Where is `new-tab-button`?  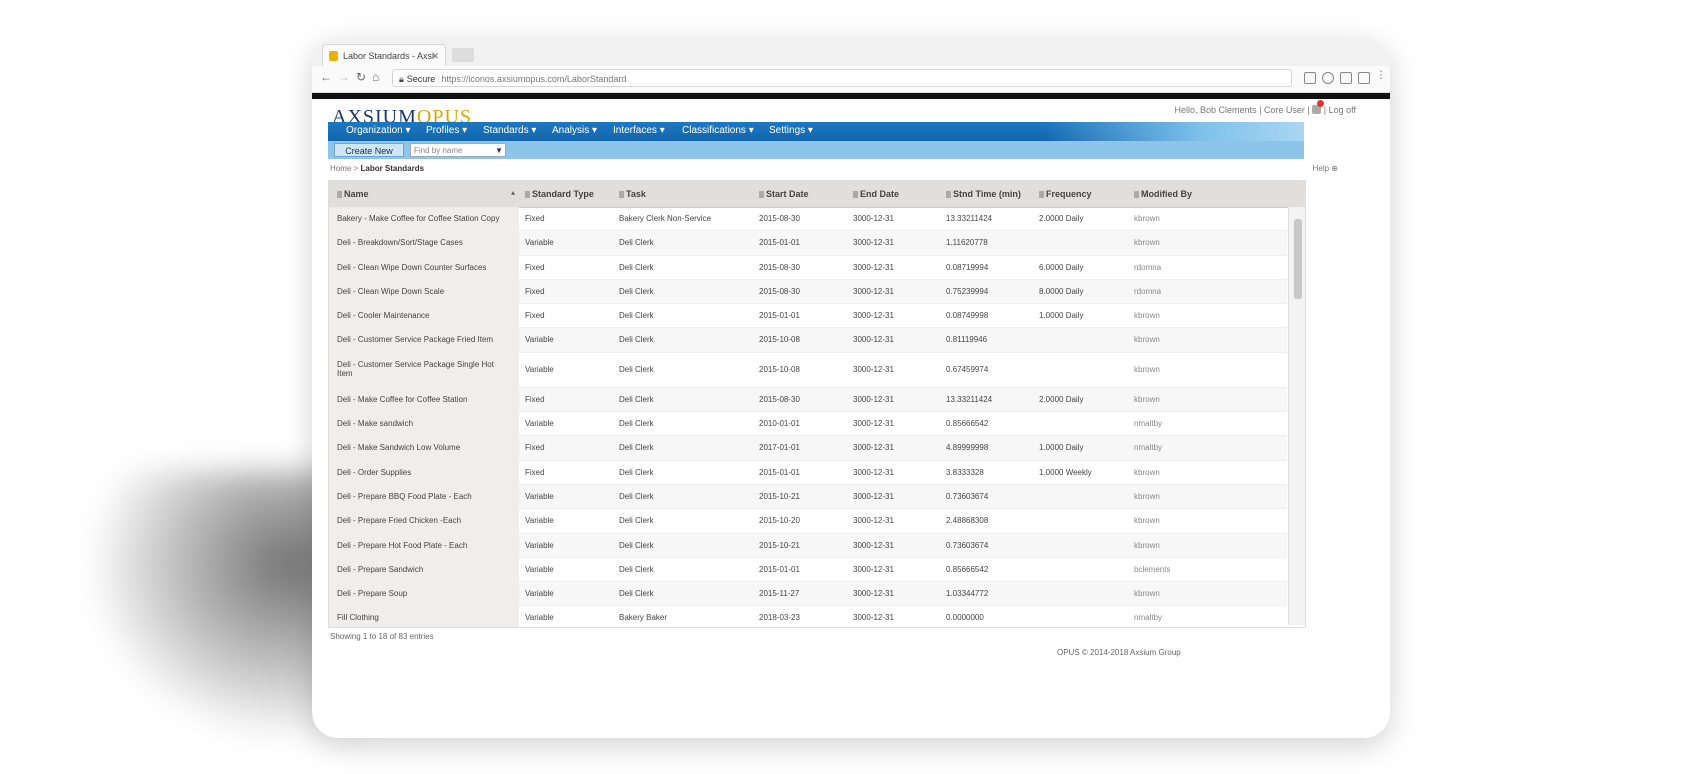 new-tab-button is located at coordinates (463, 55).